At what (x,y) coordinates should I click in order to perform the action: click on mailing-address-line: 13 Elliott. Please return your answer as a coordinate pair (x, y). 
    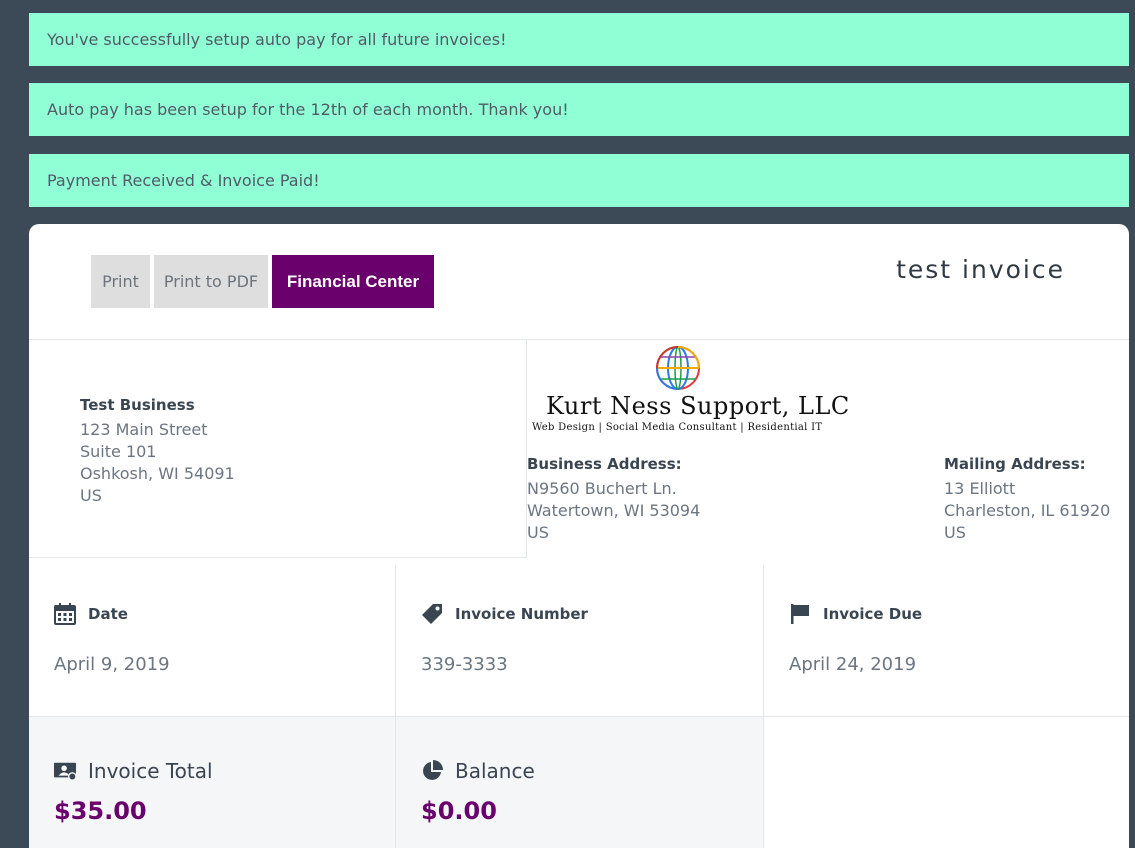
    Looking at the image, I should click on (980, 488).